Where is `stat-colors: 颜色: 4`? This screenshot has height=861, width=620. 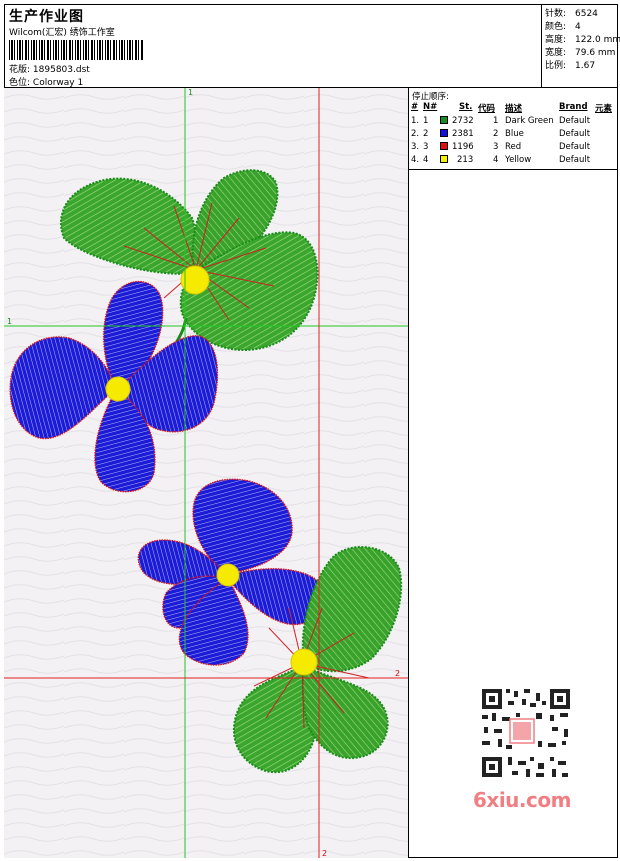 stat-colors: 颜色: 4 is located at coordinates (563, 27).